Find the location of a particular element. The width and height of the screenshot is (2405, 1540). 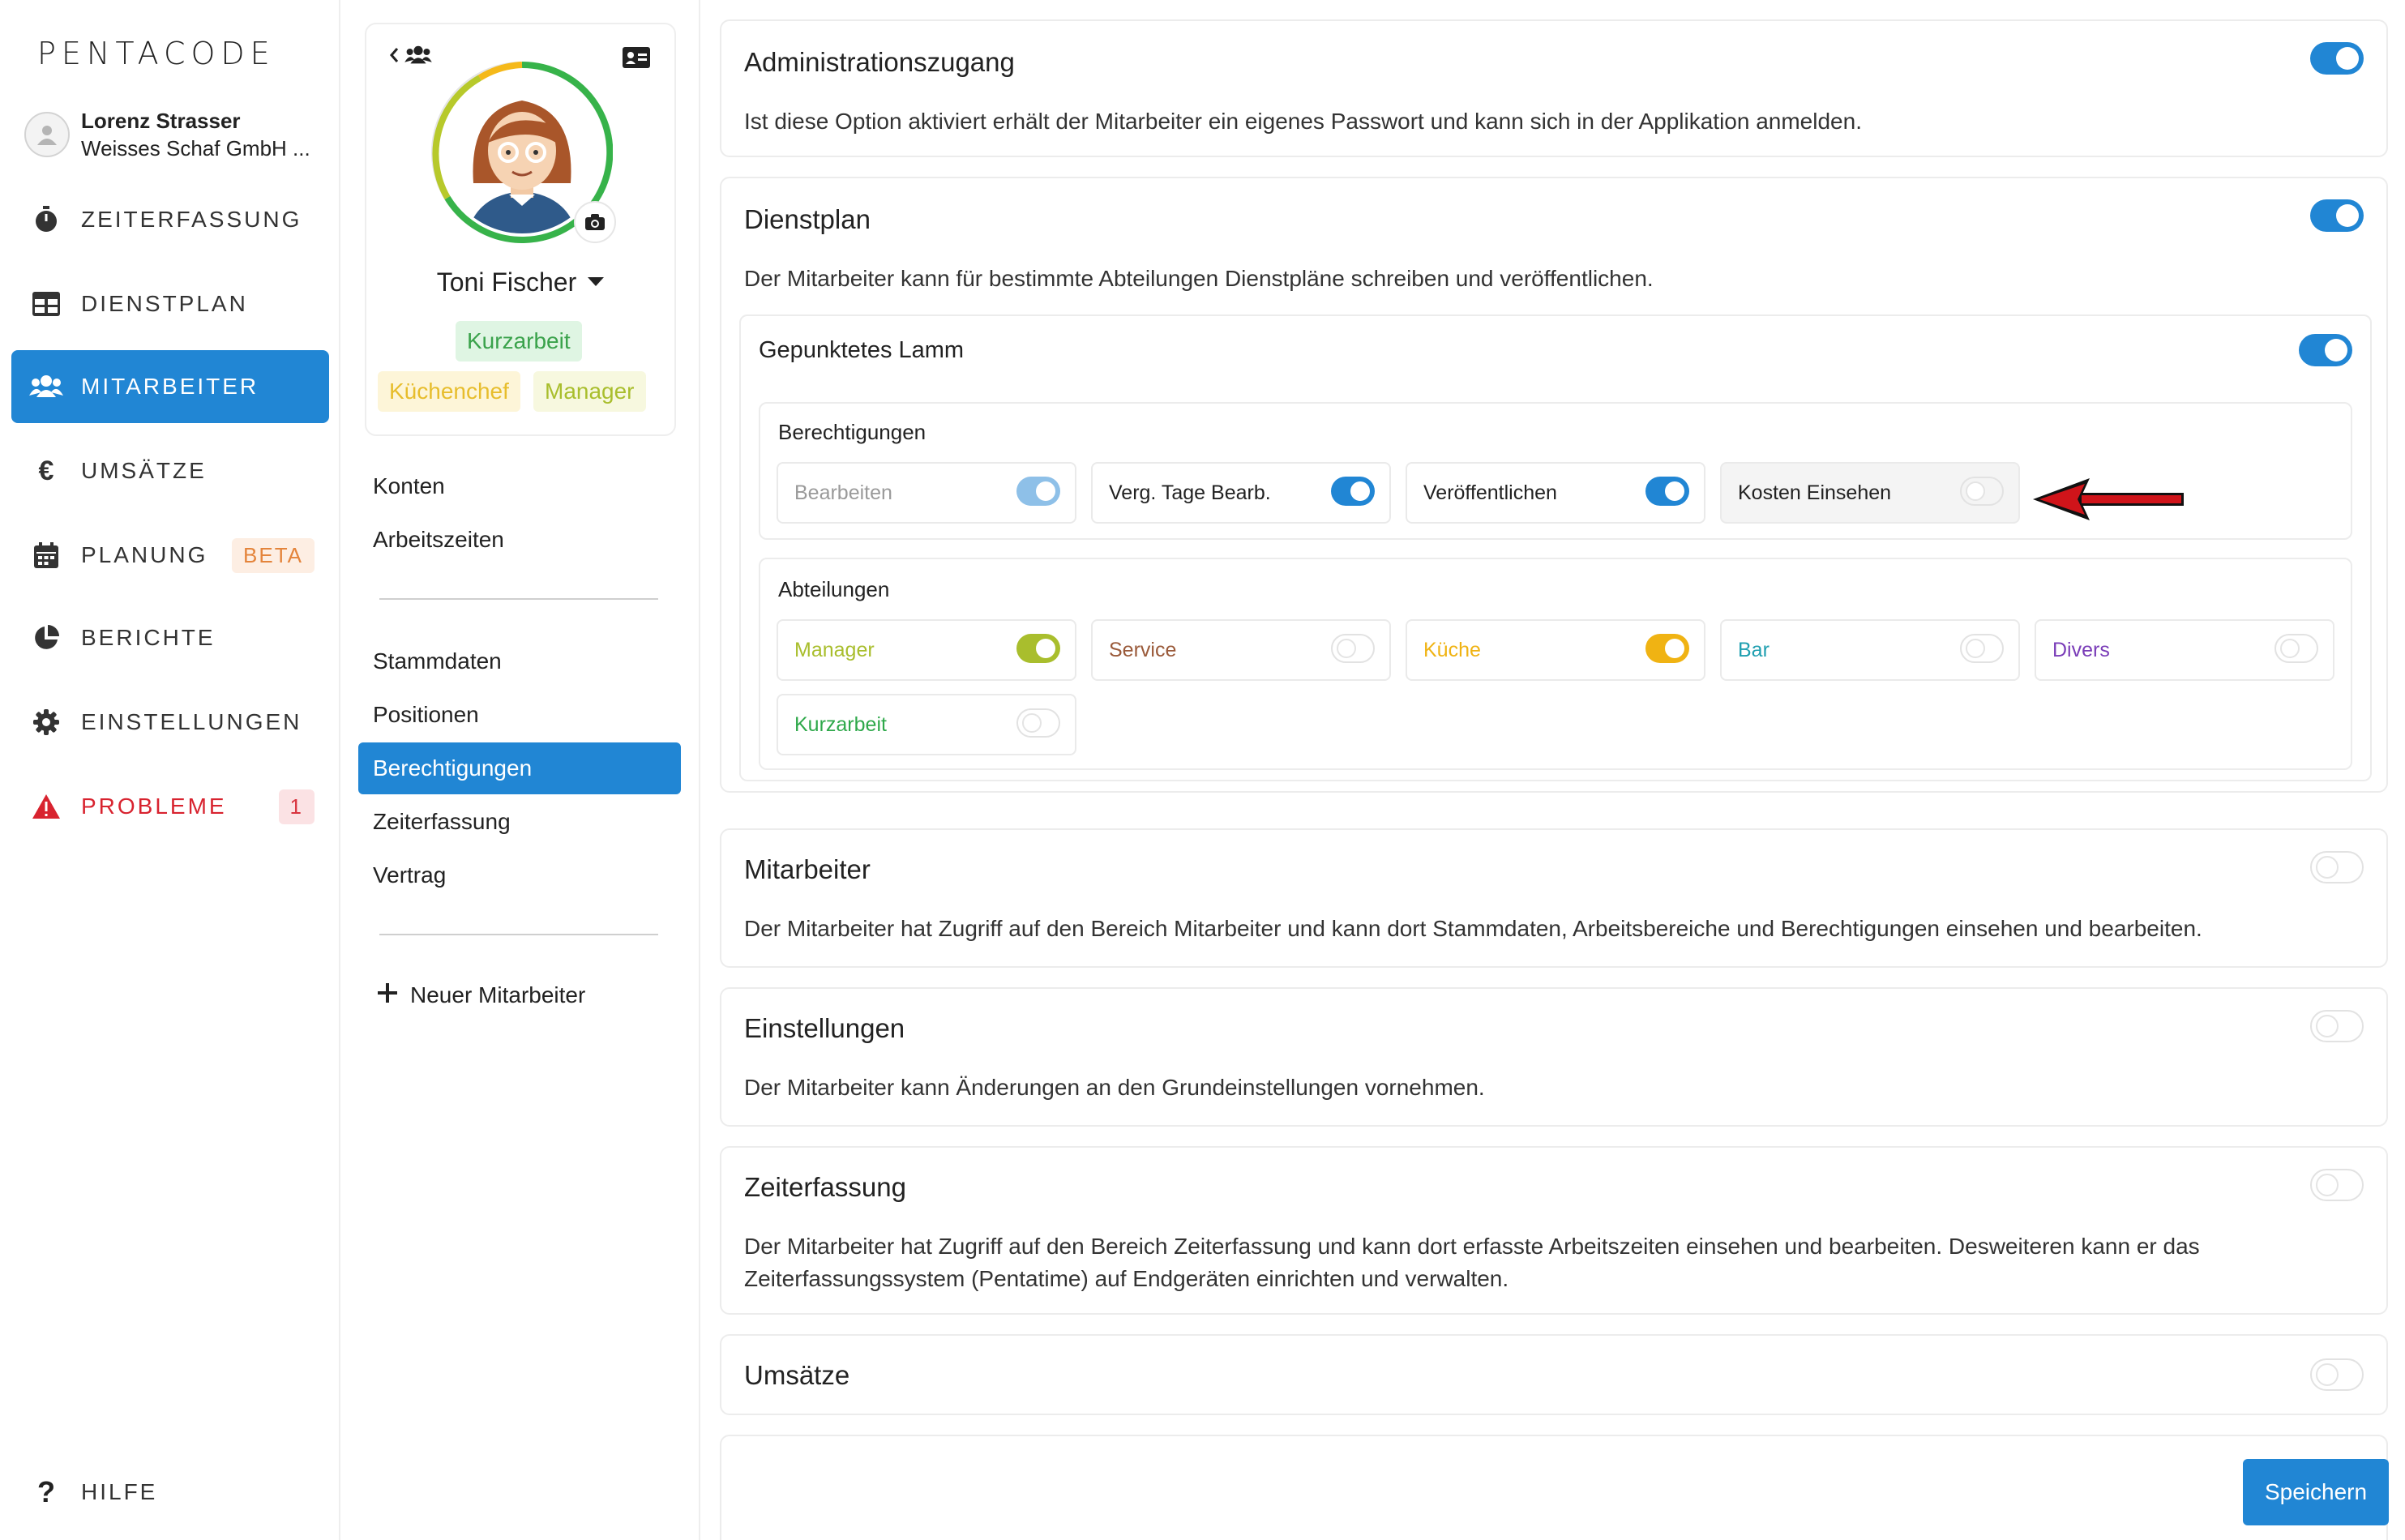

nav-item-hilfe: ? HILFE is located at coordinates (170, 1492).